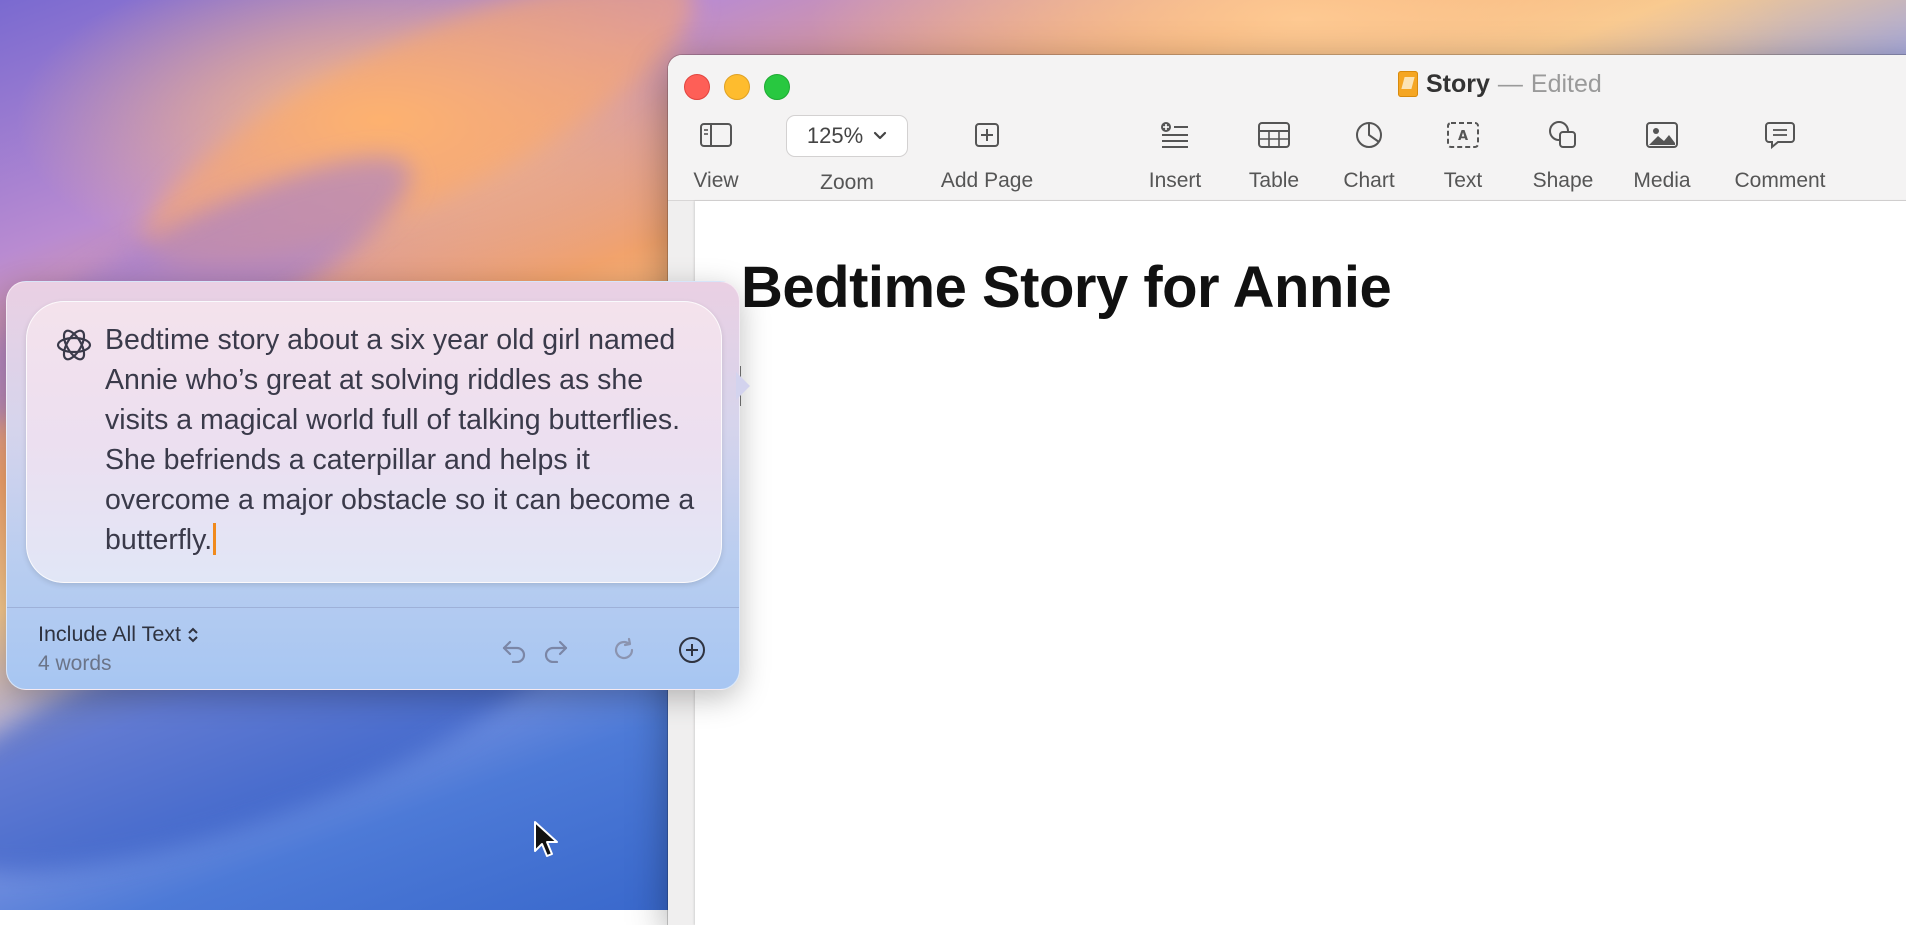 The width and height of the screenshot is (1906, 925). What do you see at coordinates (1274, 180) in the screenshot?
I see `table-label: Table` at bounding box center [1274, 180].